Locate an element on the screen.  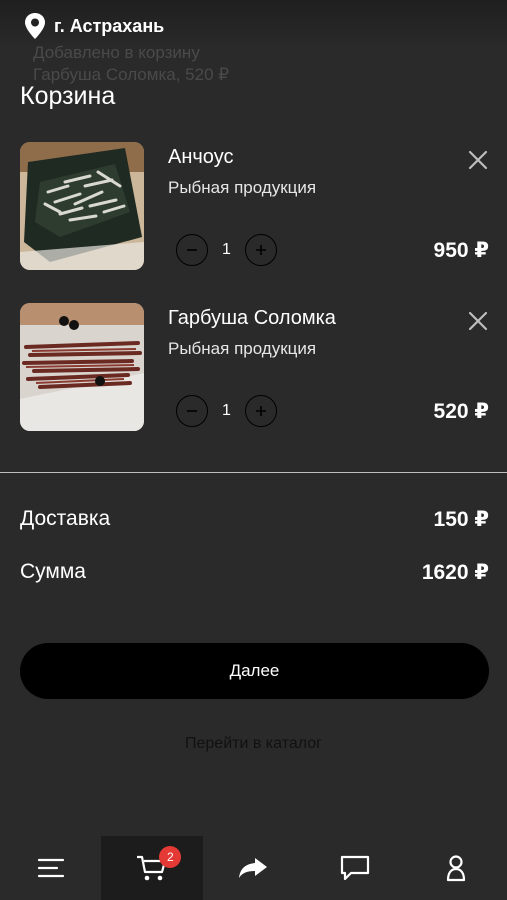
city-name: г. Астрахань is located at coordinates (109, 25).